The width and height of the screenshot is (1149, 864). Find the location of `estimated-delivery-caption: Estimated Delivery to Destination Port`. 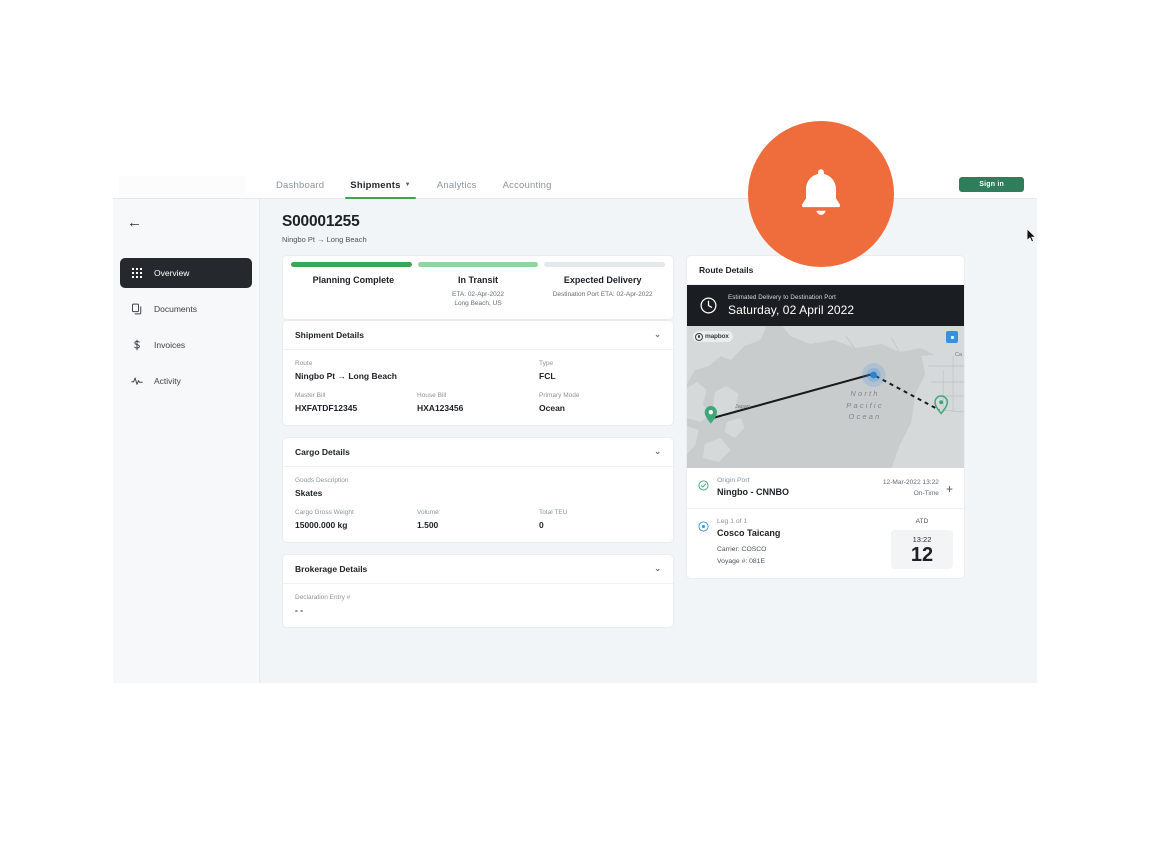

estimated-delivery-caption: Estimated Delivery to Destination Port is located at coordinates (782, 297).